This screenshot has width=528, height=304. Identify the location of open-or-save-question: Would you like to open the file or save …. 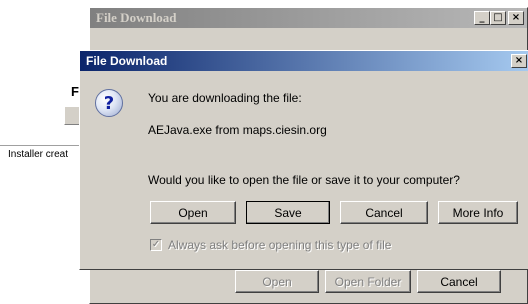
(304, 180).